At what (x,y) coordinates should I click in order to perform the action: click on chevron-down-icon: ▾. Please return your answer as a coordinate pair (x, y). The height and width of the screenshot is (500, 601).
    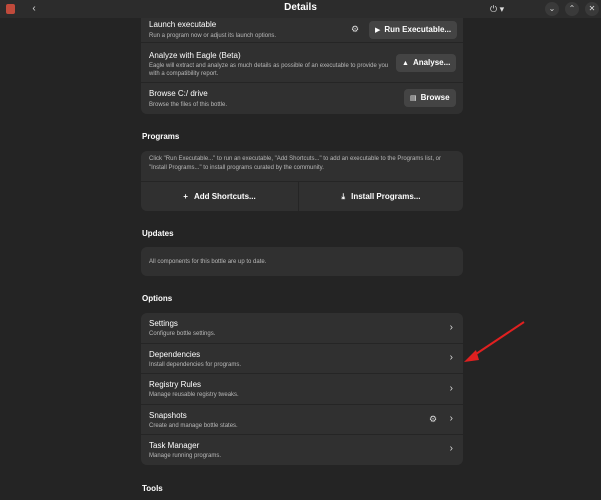
    Looking at the image, I should click on (502, 9).